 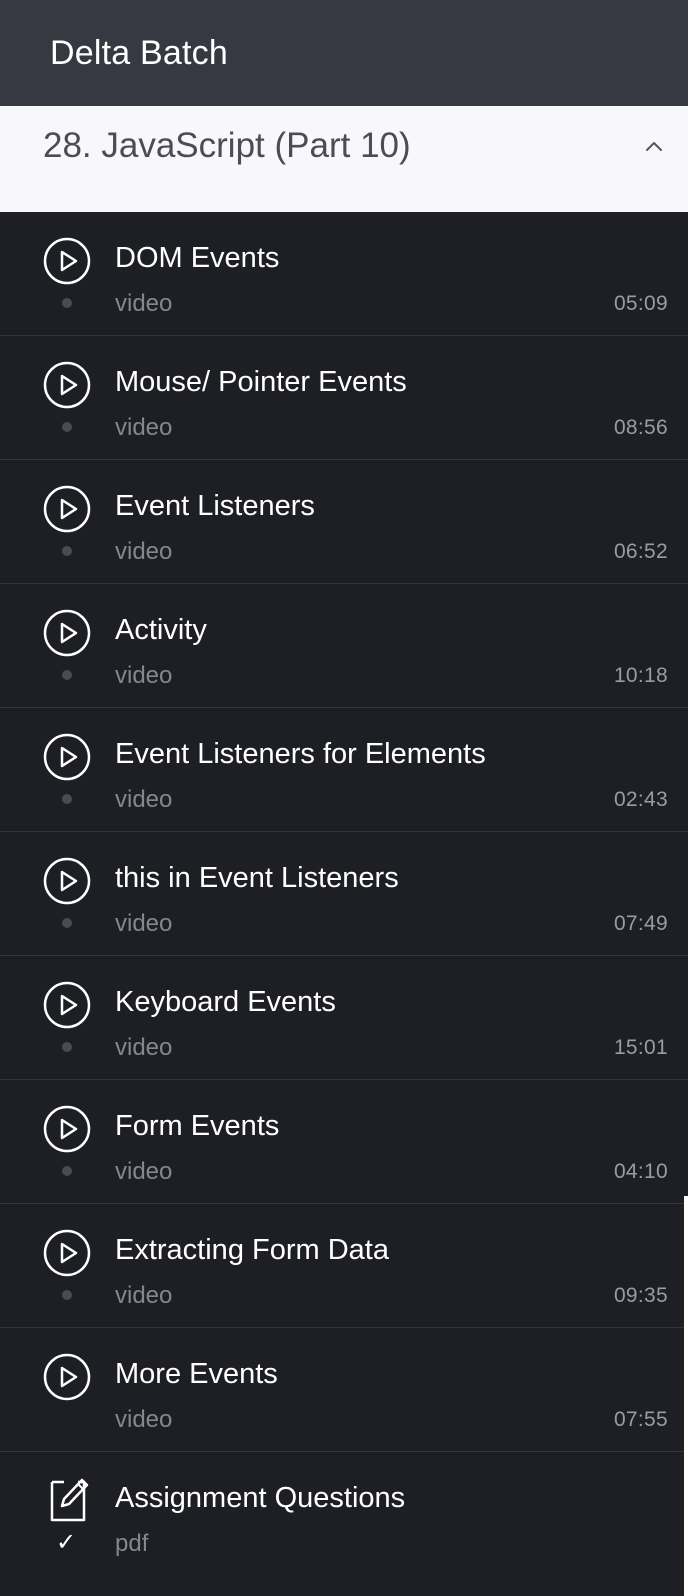 I want to click on item-title: Extracting Form Data, so click(x=252, y=1250).